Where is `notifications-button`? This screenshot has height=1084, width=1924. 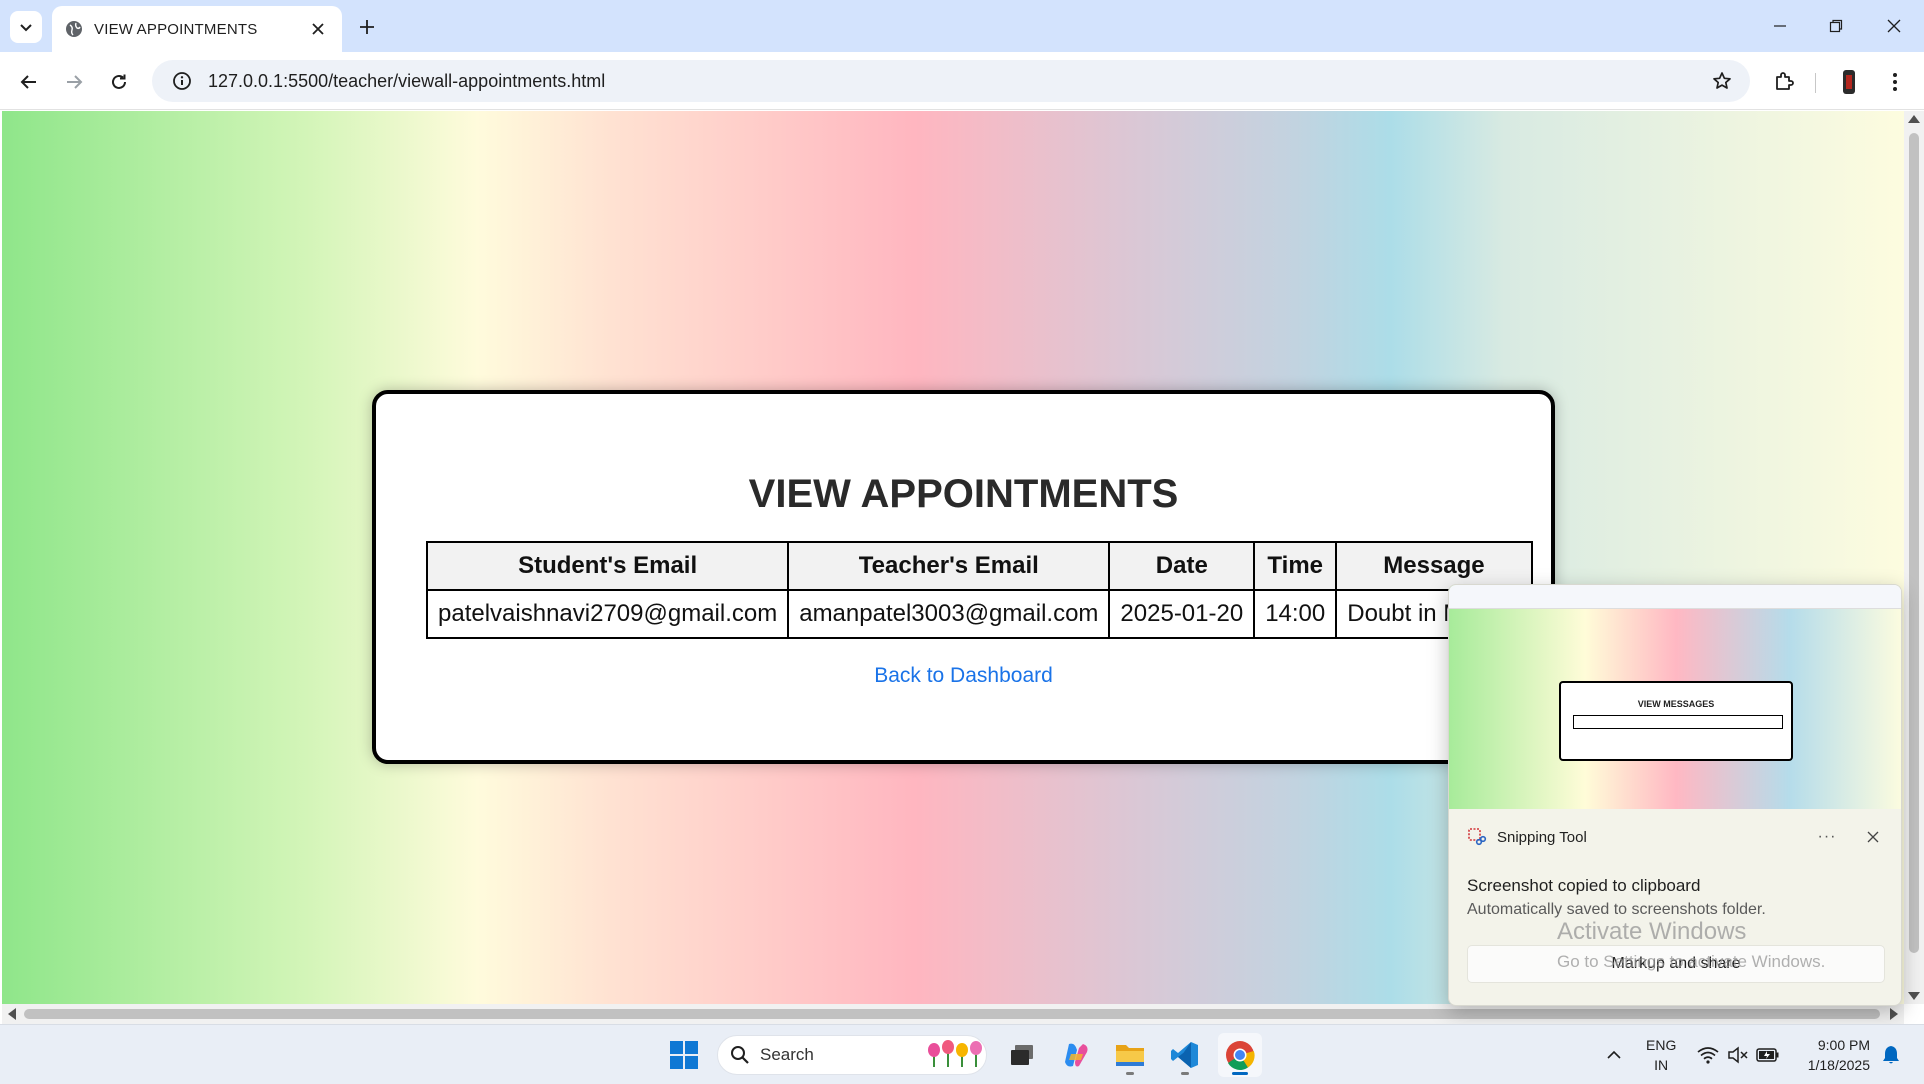
notifications-button is located at coordinates (1891, 1055).